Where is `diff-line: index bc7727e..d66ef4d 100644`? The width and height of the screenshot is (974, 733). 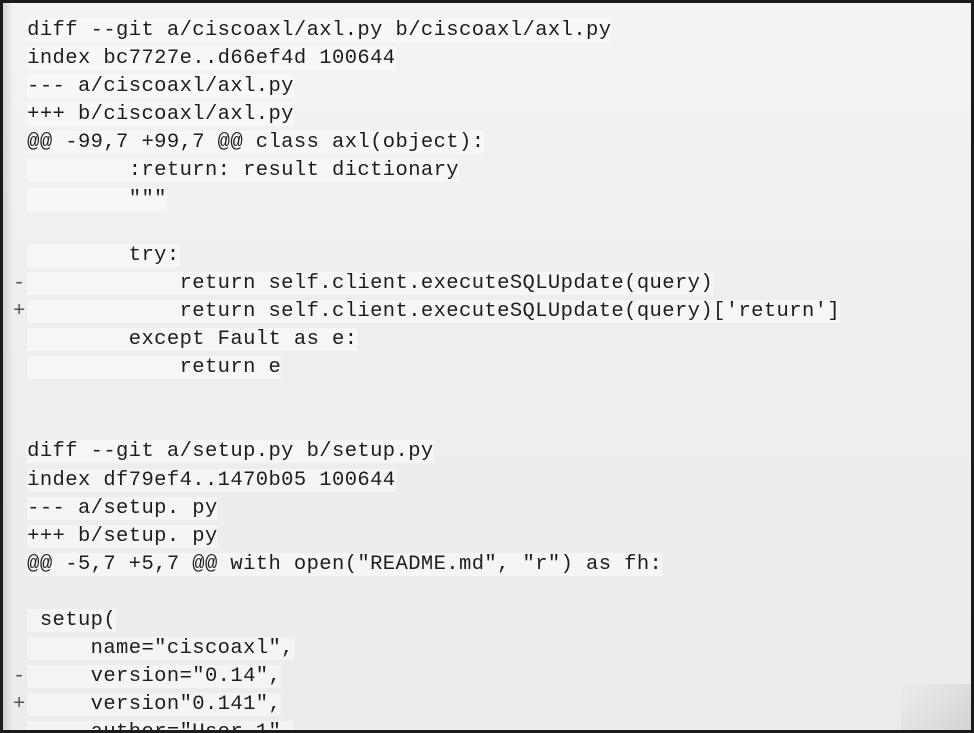 diff-line: index bc7727e..d66ef4d 100644 is located at coordinates (488, 59).